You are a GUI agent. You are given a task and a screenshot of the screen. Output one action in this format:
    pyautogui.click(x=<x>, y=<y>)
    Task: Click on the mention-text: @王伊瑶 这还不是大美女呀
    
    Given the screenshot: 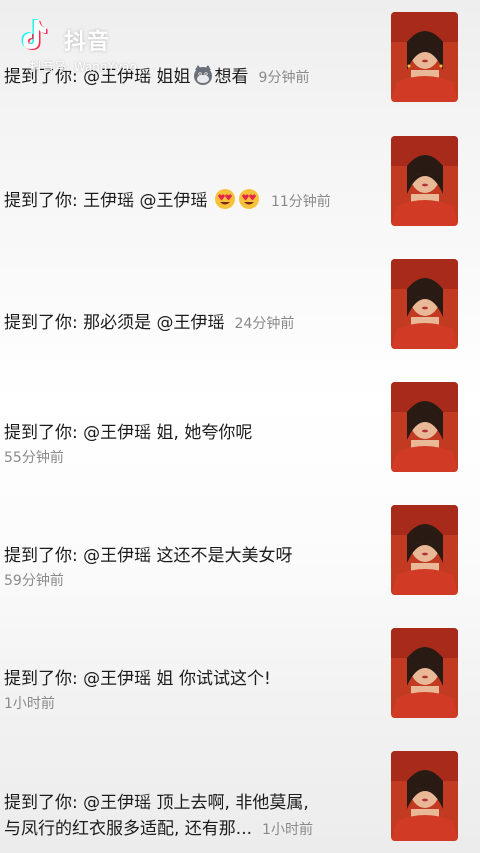 What is the action you would take?
    pyautogui.click(x=188, y=556)
    